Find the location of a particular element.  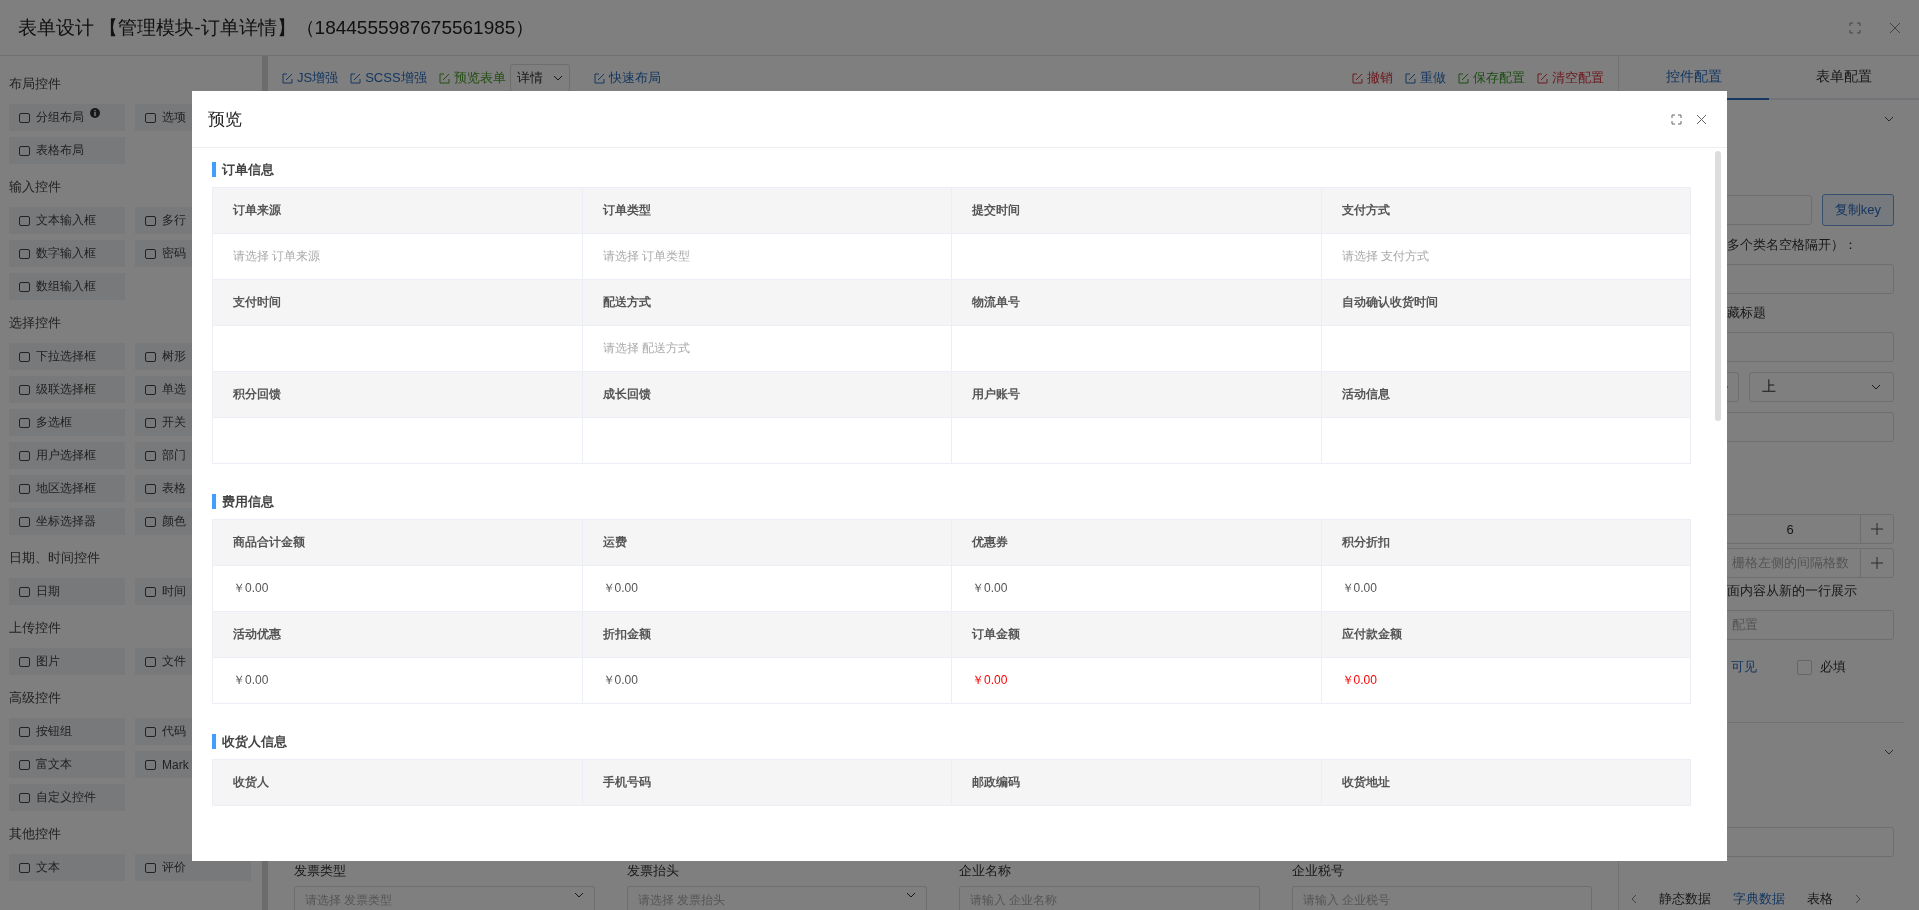

field-label: 多个类名空格隔开）： is located at coordinates (1792, 245).